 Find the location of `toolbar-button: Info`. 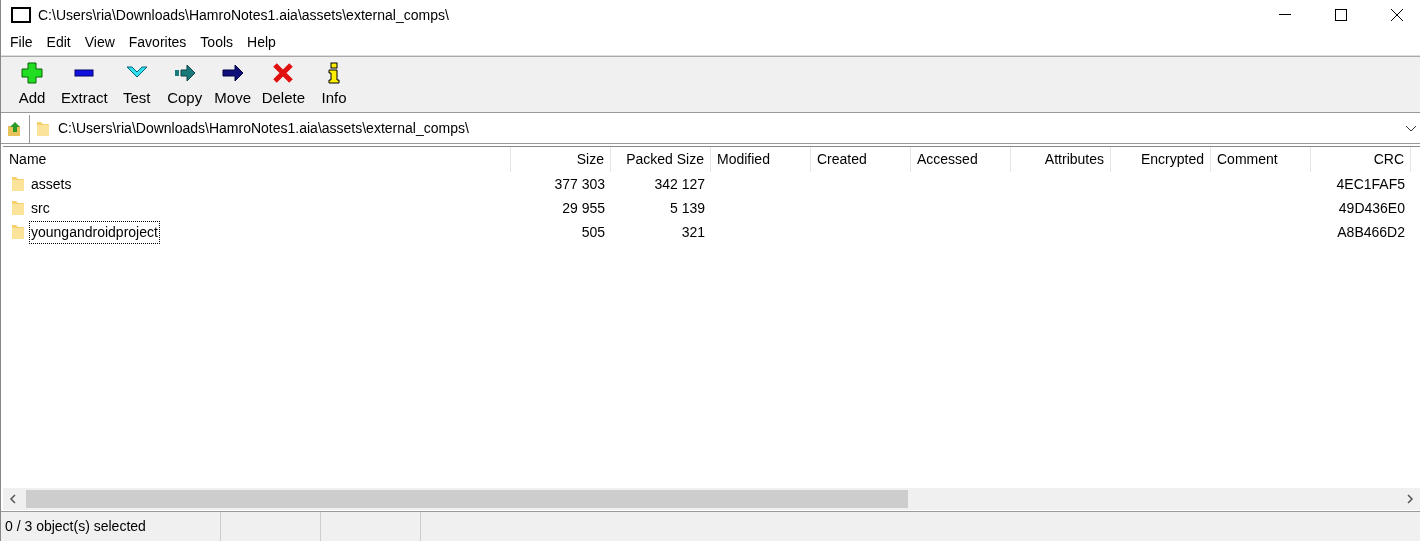

toolbar-button: Info is located at coordinates (334, 84).